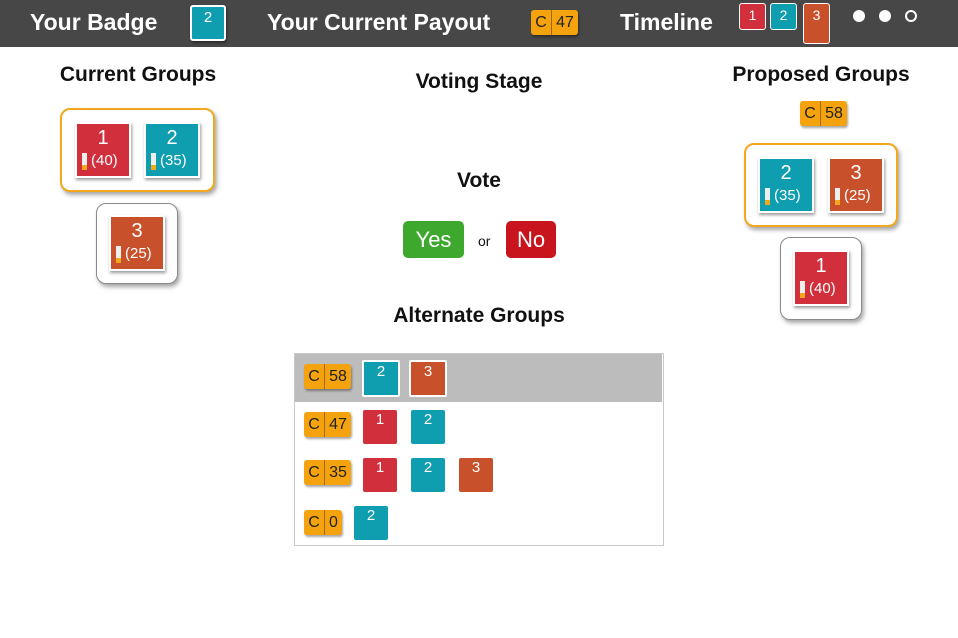  I want to click on alternate-groups-title: Alternate Groups, so click(479, 315).